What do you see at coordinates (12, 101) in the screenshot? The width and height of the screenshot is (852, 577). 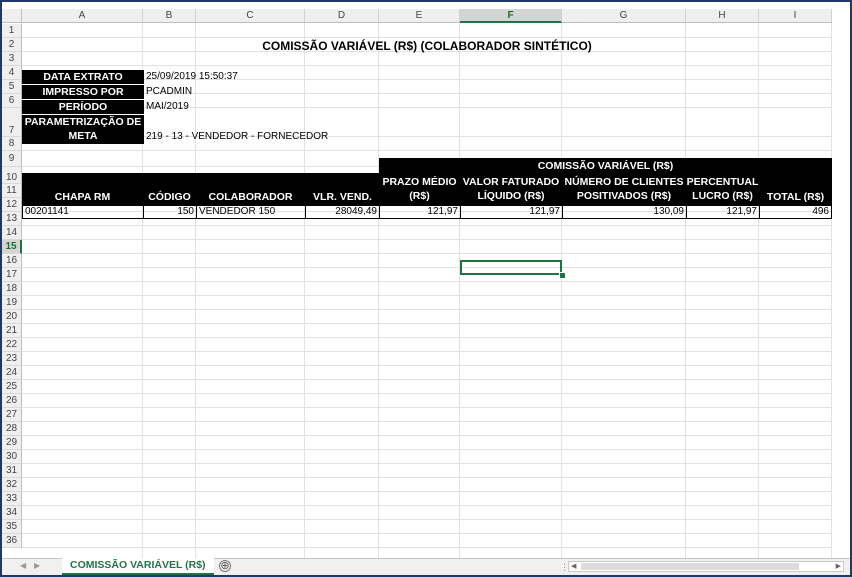 I see `row-header-6: 6` at bounding box center [12, 101].